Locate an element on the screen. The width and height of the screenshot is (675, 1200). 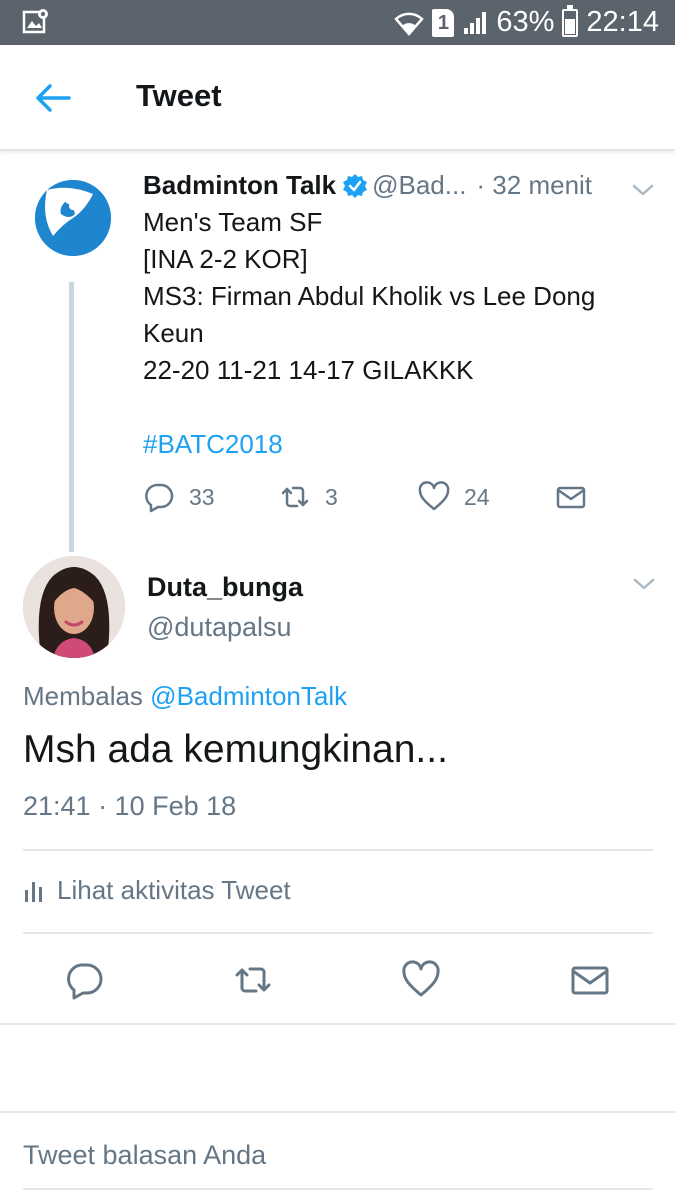
reply-prefix: Membalas is located at coordinates (83, 696).